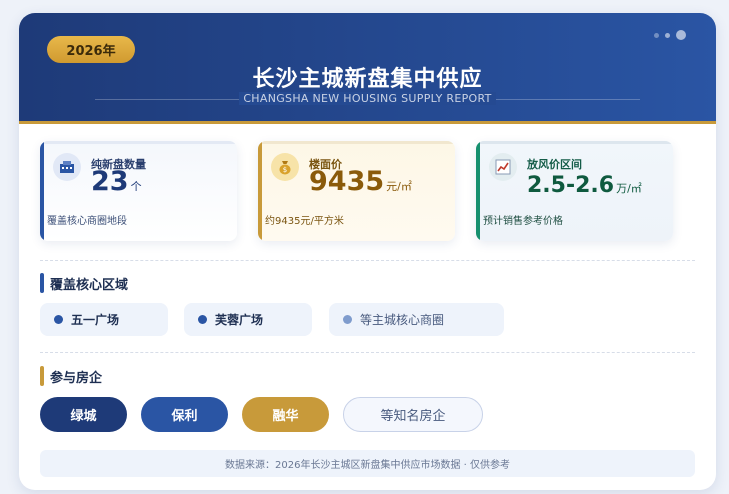 The width and height of the screenshot is (729, 494). I want to click on developers-section-title: 参与房企, so click(71, 376).